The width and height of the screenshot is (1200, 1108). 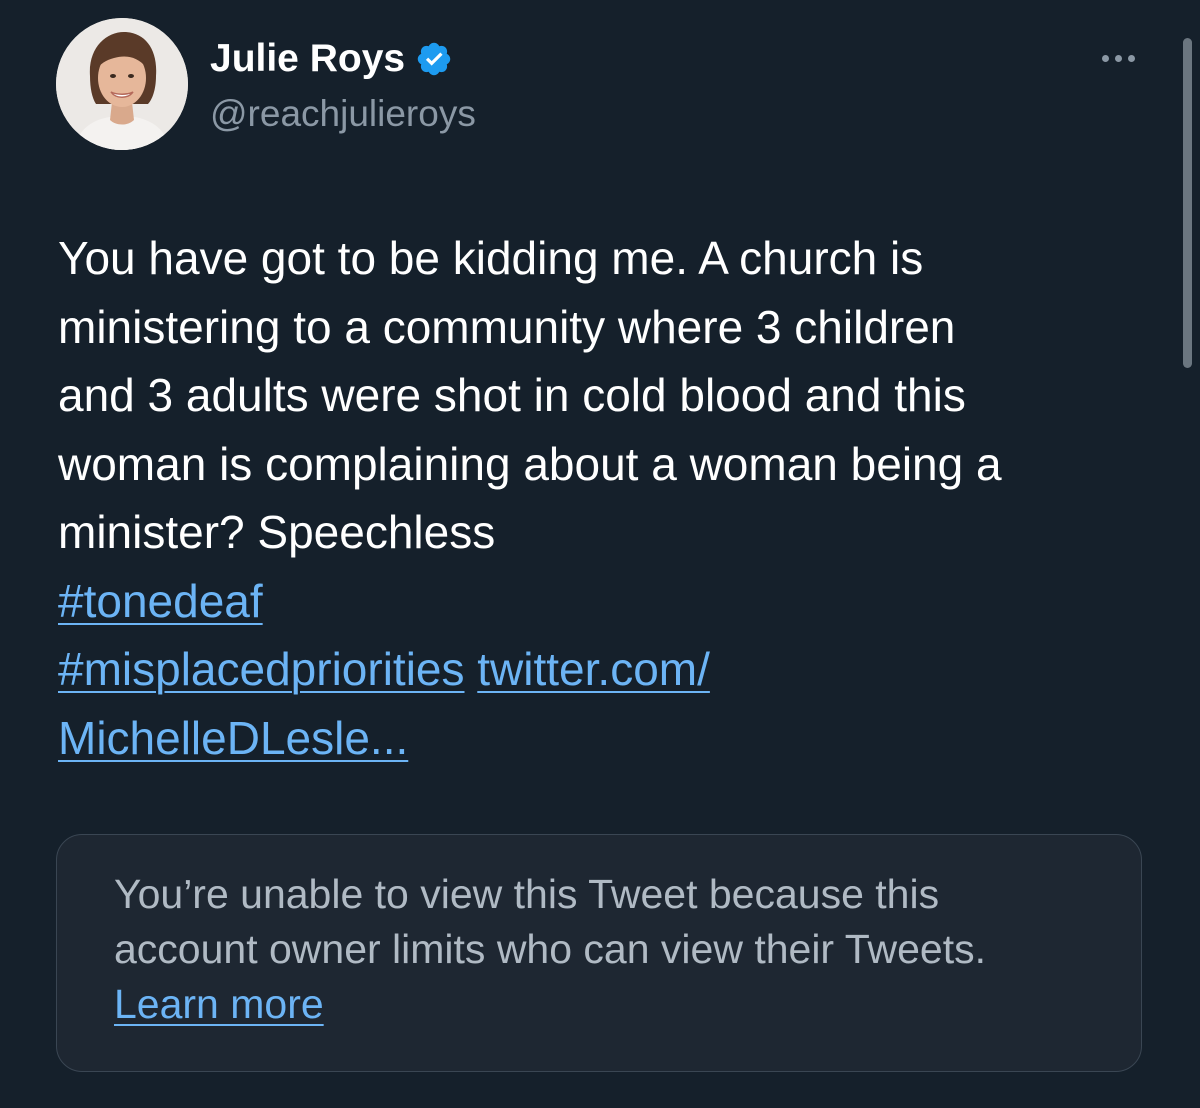 I want to click on hashtag-tonedeaf-link: #tonedeaf, so click(x=160, y=601).